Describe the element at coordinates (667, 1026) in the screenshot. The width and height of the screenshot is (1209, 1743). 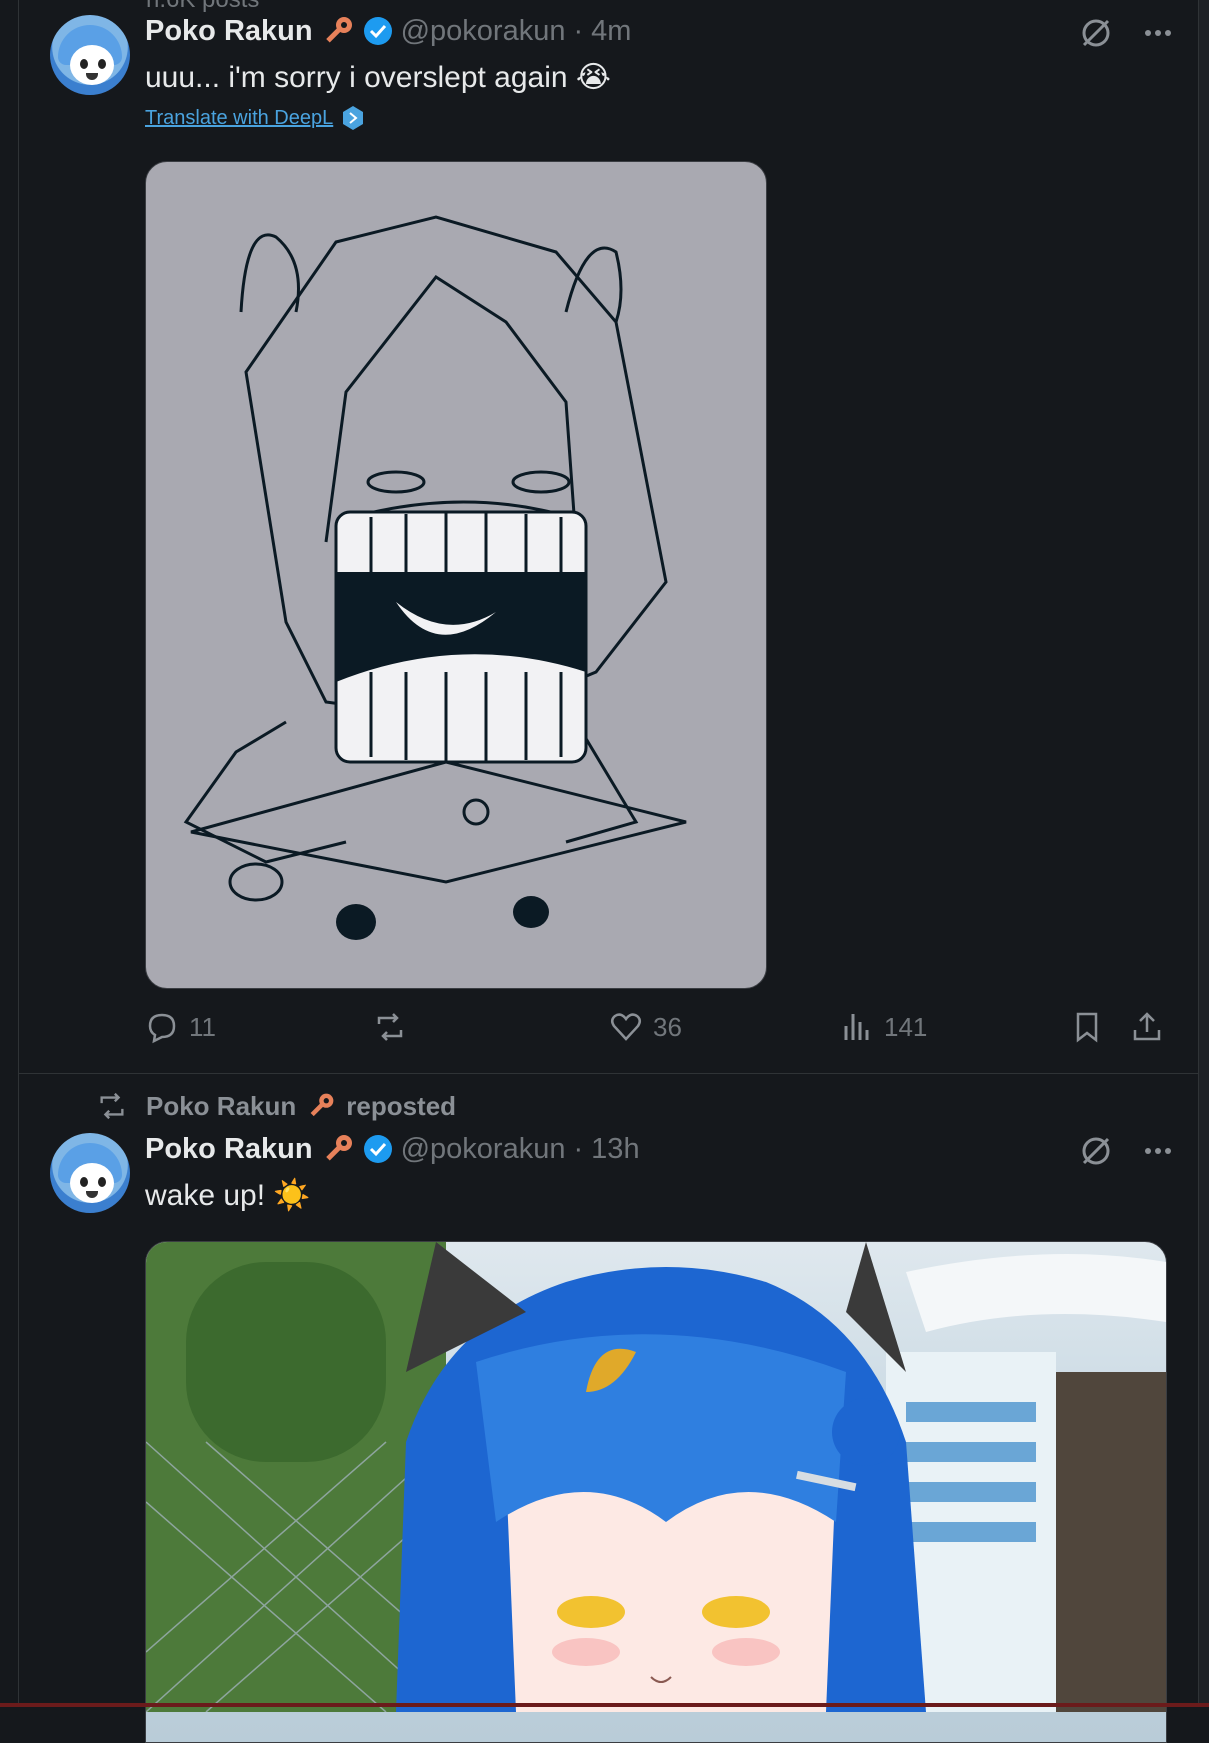
I see `like-count: 36` at that location.